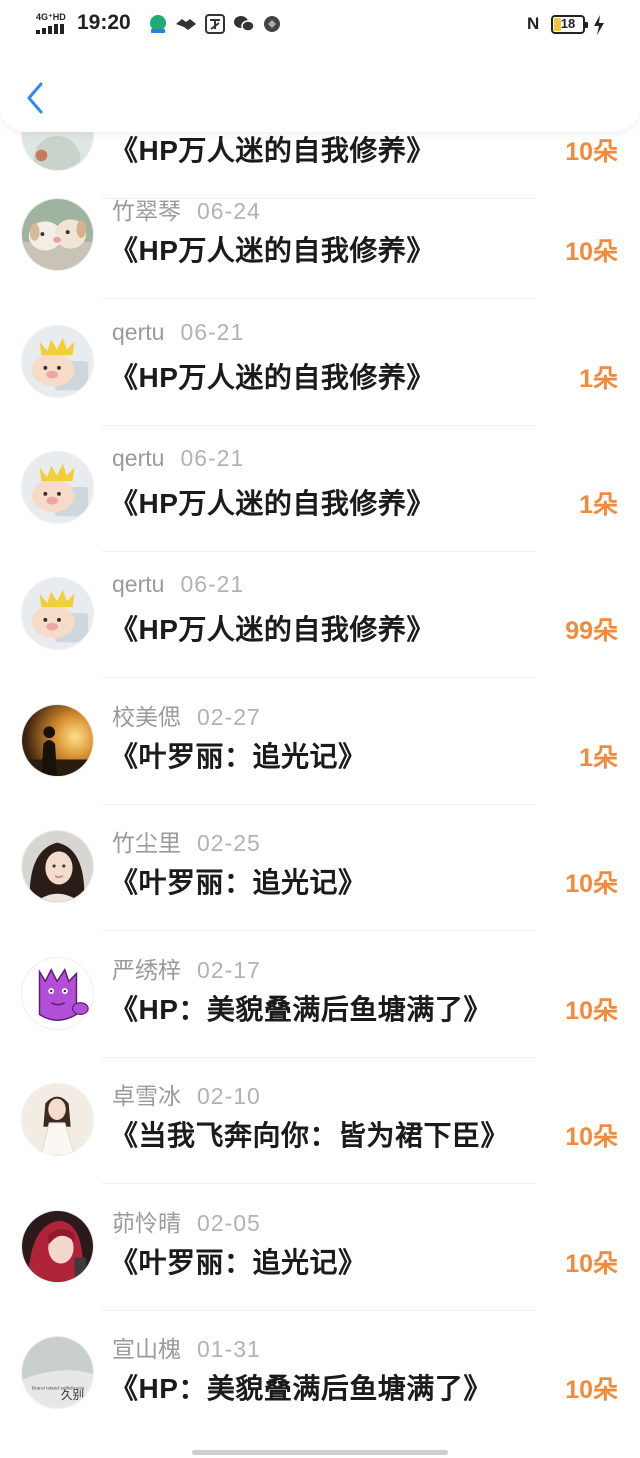 This screenshot has width=640, height=1458. I want to click on gift-date: 02-10, so click(229, 1096).